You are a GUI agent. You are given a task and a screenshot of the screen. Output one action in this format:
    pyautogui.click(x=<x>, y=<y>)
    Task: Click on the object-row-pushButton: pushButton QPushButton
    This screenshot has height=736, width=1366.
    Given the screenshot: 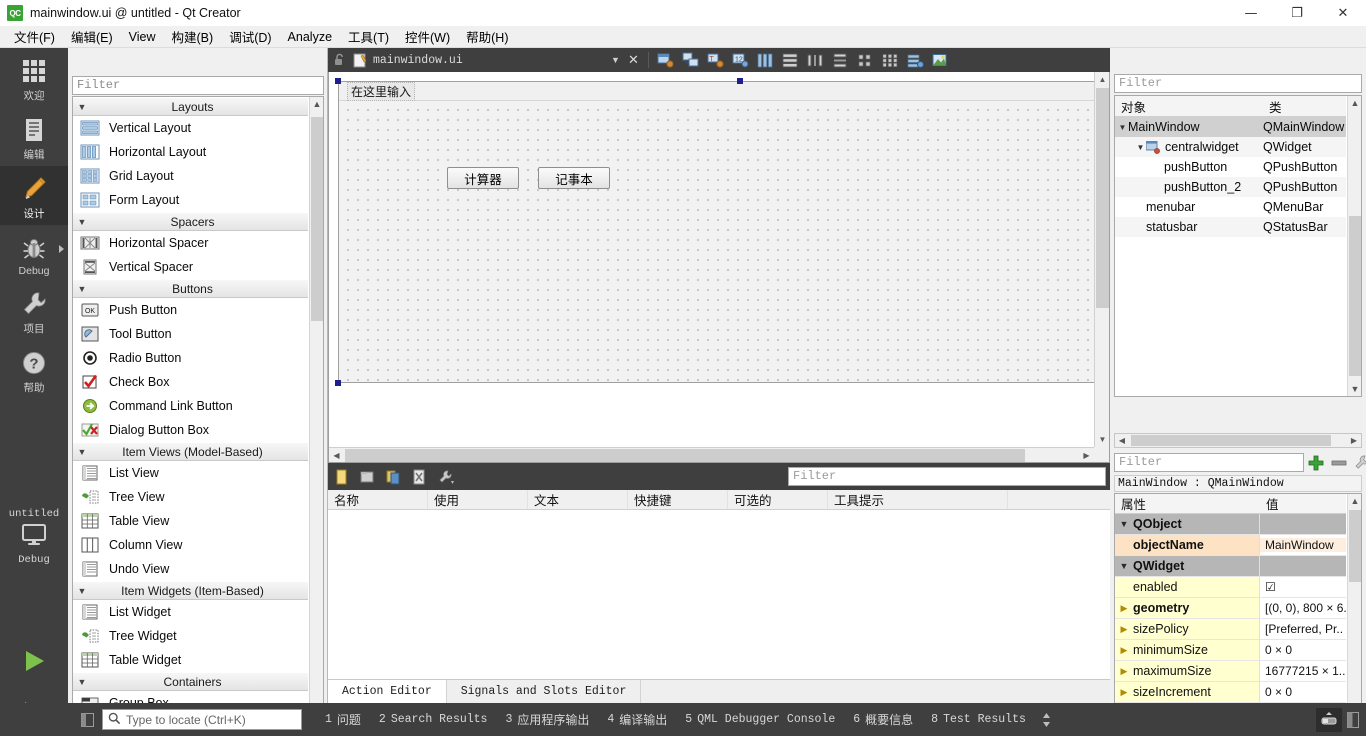 What is the action you would take?
    pyautogui.click(x=1230, y=167)
    